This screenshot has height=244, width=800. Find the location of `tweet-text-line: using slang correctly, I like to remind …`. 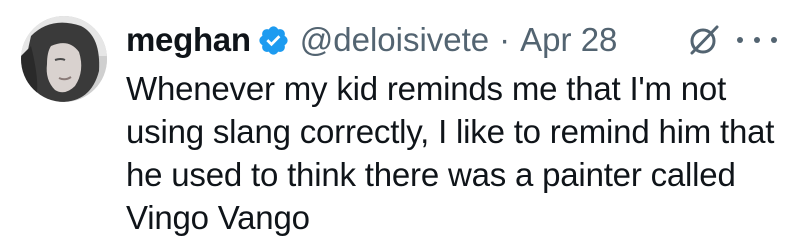

tweet-text-line: using slang correctly, I like to remind … is located at coordinates (450, 131).